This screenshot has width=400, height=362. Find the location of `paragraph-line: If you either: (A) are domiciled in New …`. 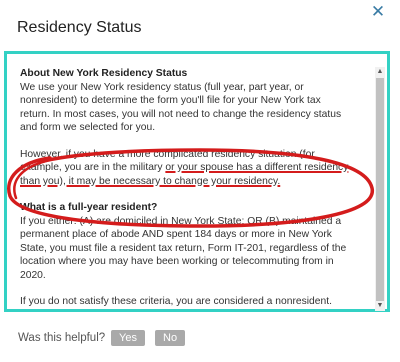

paragraph-line: If you either: (A) are domiciled in New … is located at coordinates (181, 221).